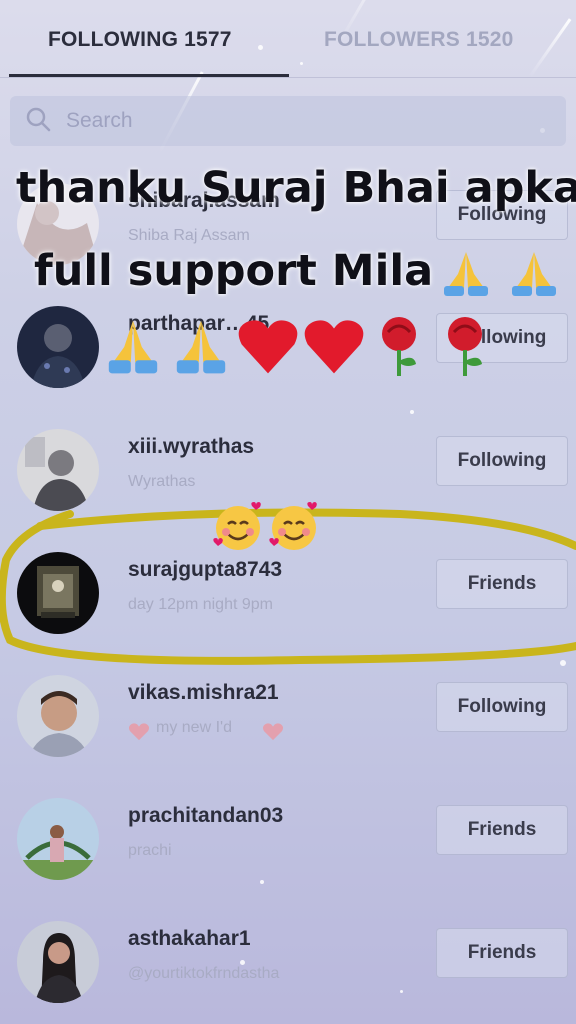 The width and height of the screenshot is (576, 1024). Describe the element at coordinates (205, 570) in the screenshot. I see `username: surajgupta8743` at that location.